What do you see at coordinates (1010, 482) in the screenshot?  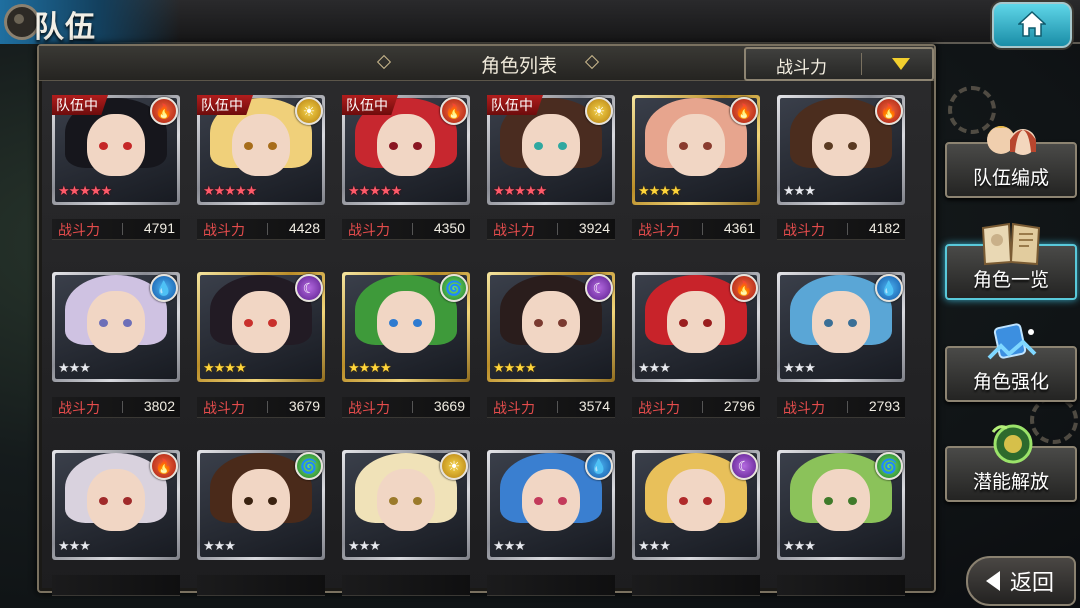 I see `side-menu-label: 潜能解放` at bounding box center [1010, 482].